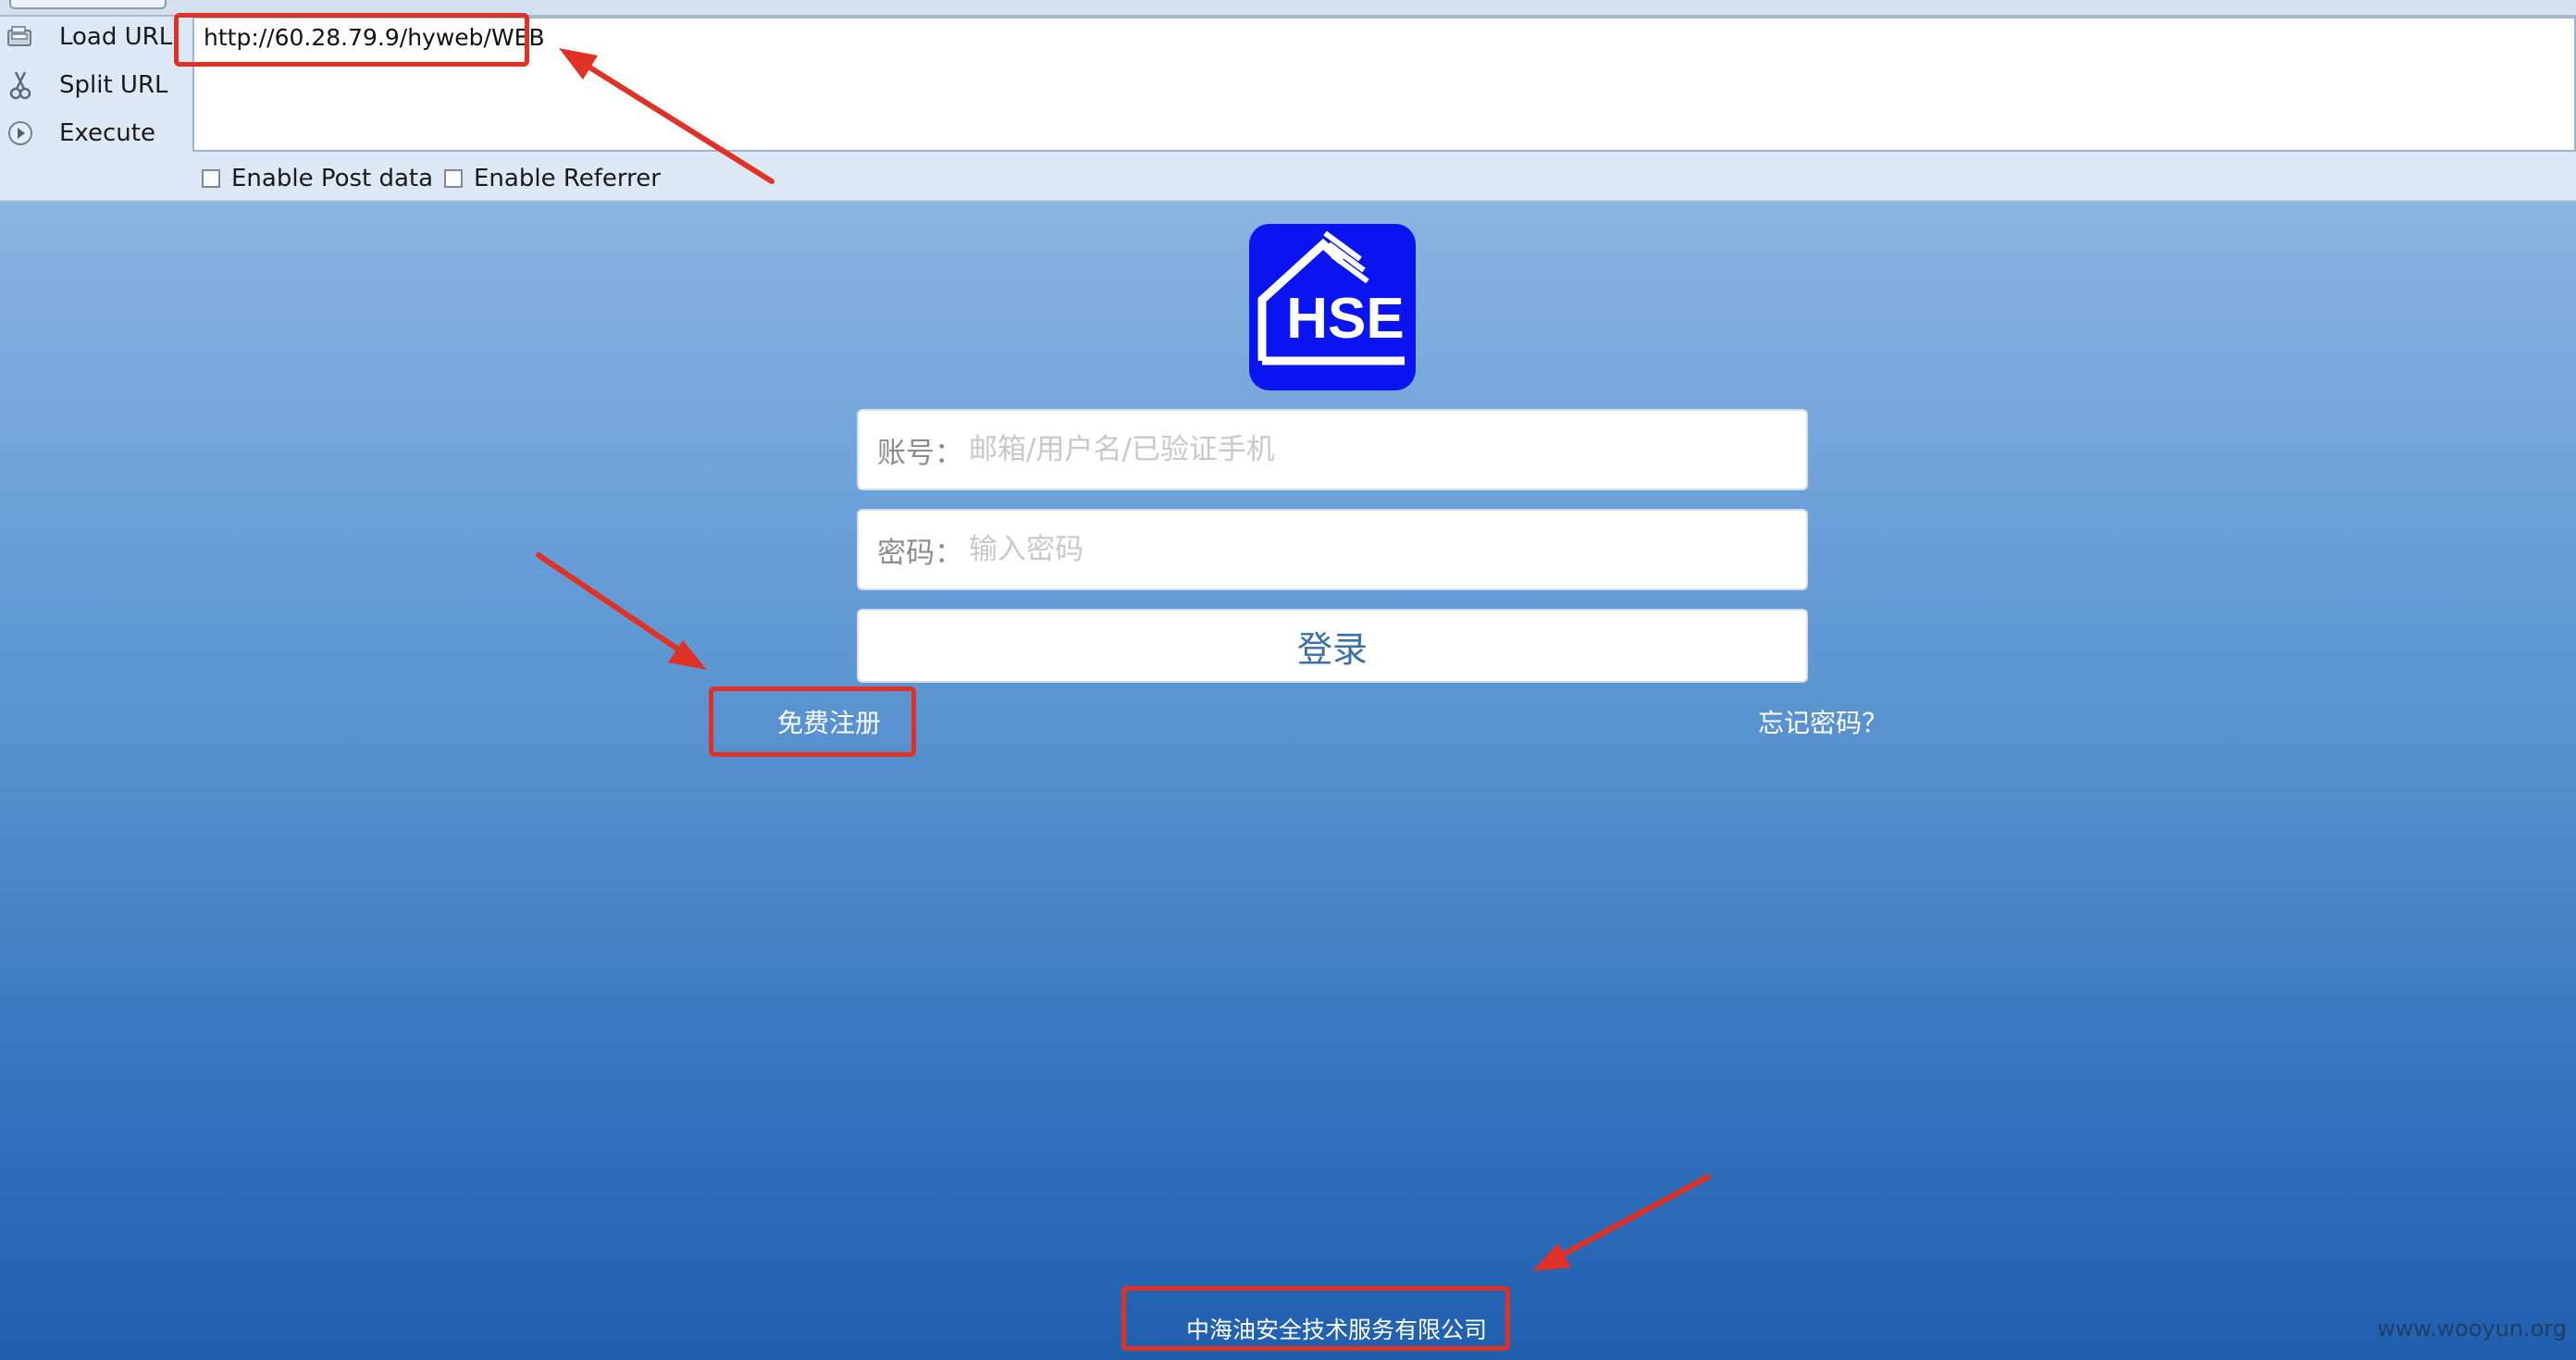  I want to click on split-url-button: Split URL, so click(93, 85).